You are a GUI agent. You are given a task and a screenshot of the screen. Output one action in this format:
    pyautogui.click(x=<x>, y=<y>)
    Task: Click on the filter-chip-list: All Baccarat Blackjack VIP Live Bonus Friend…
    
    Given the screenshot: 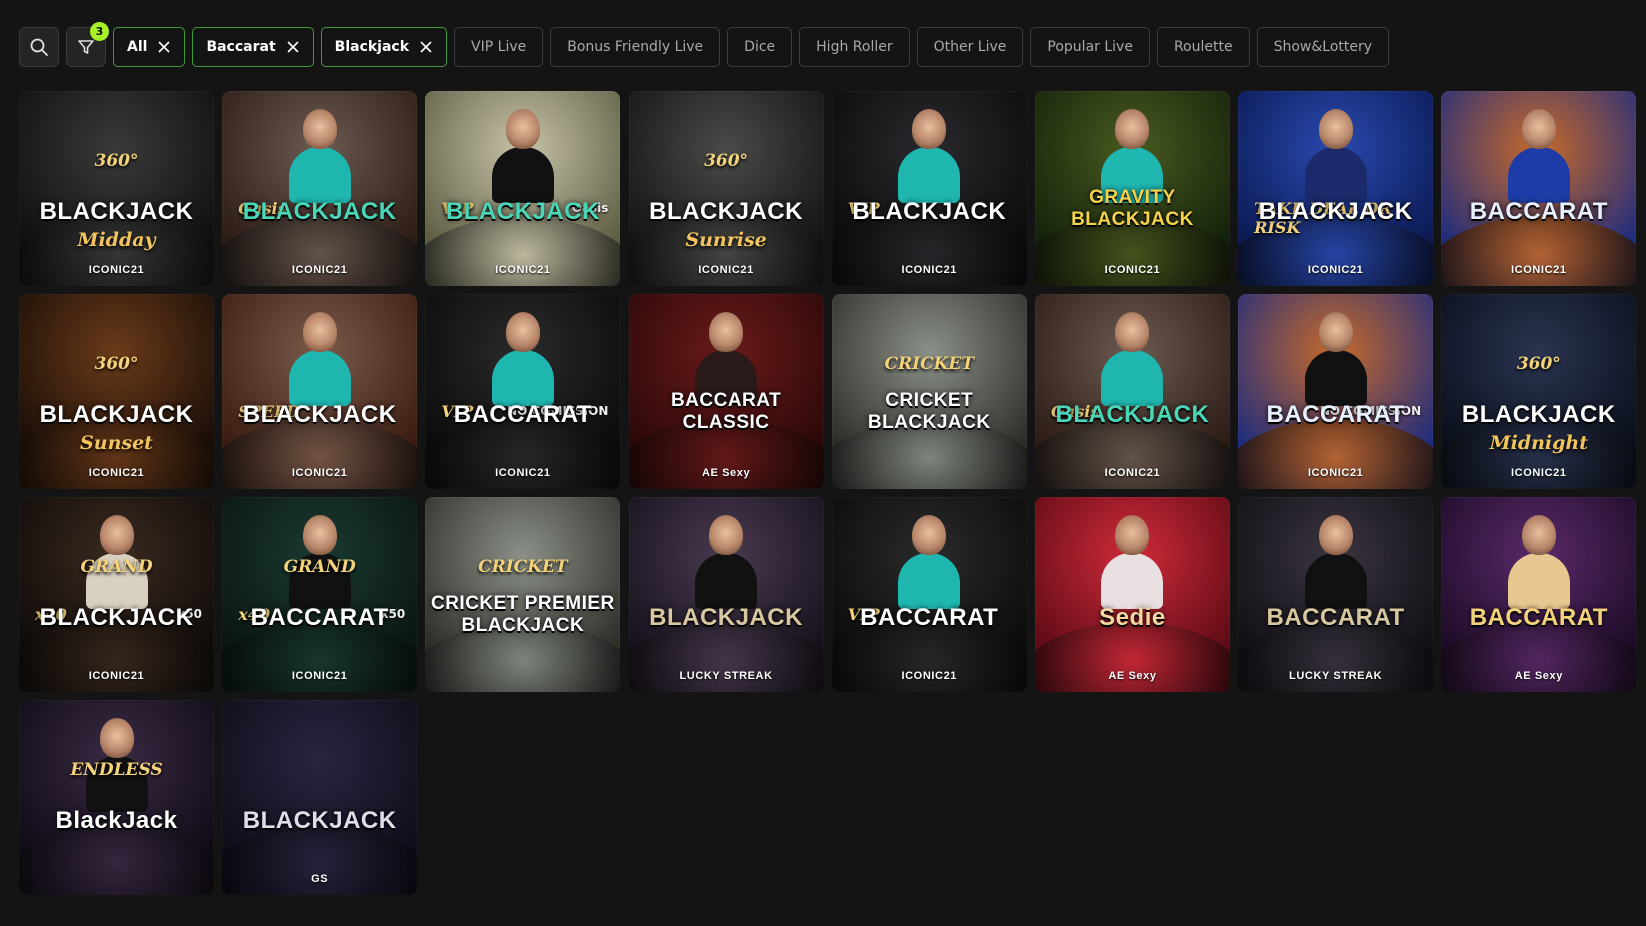 What is the action you would take?
    pyautogui.click(x=751, y=47)
    